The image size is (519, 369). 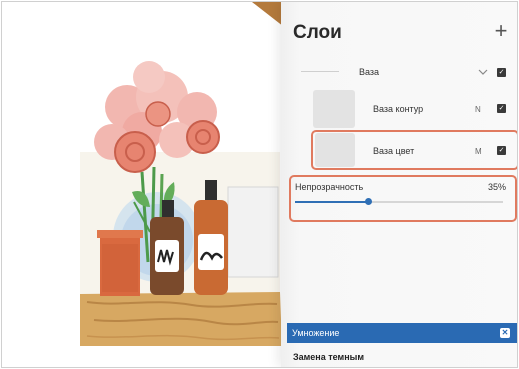 What do you see at coordinates (483, 72) in the screenshot?
I see `chevron-down-icon` at bounding box center [483, 72].